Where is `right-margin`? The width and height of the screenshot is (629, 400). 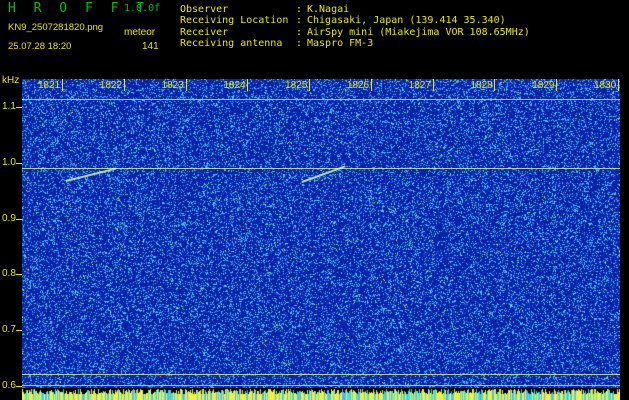
right-margin is located at coordinates (624, 239).